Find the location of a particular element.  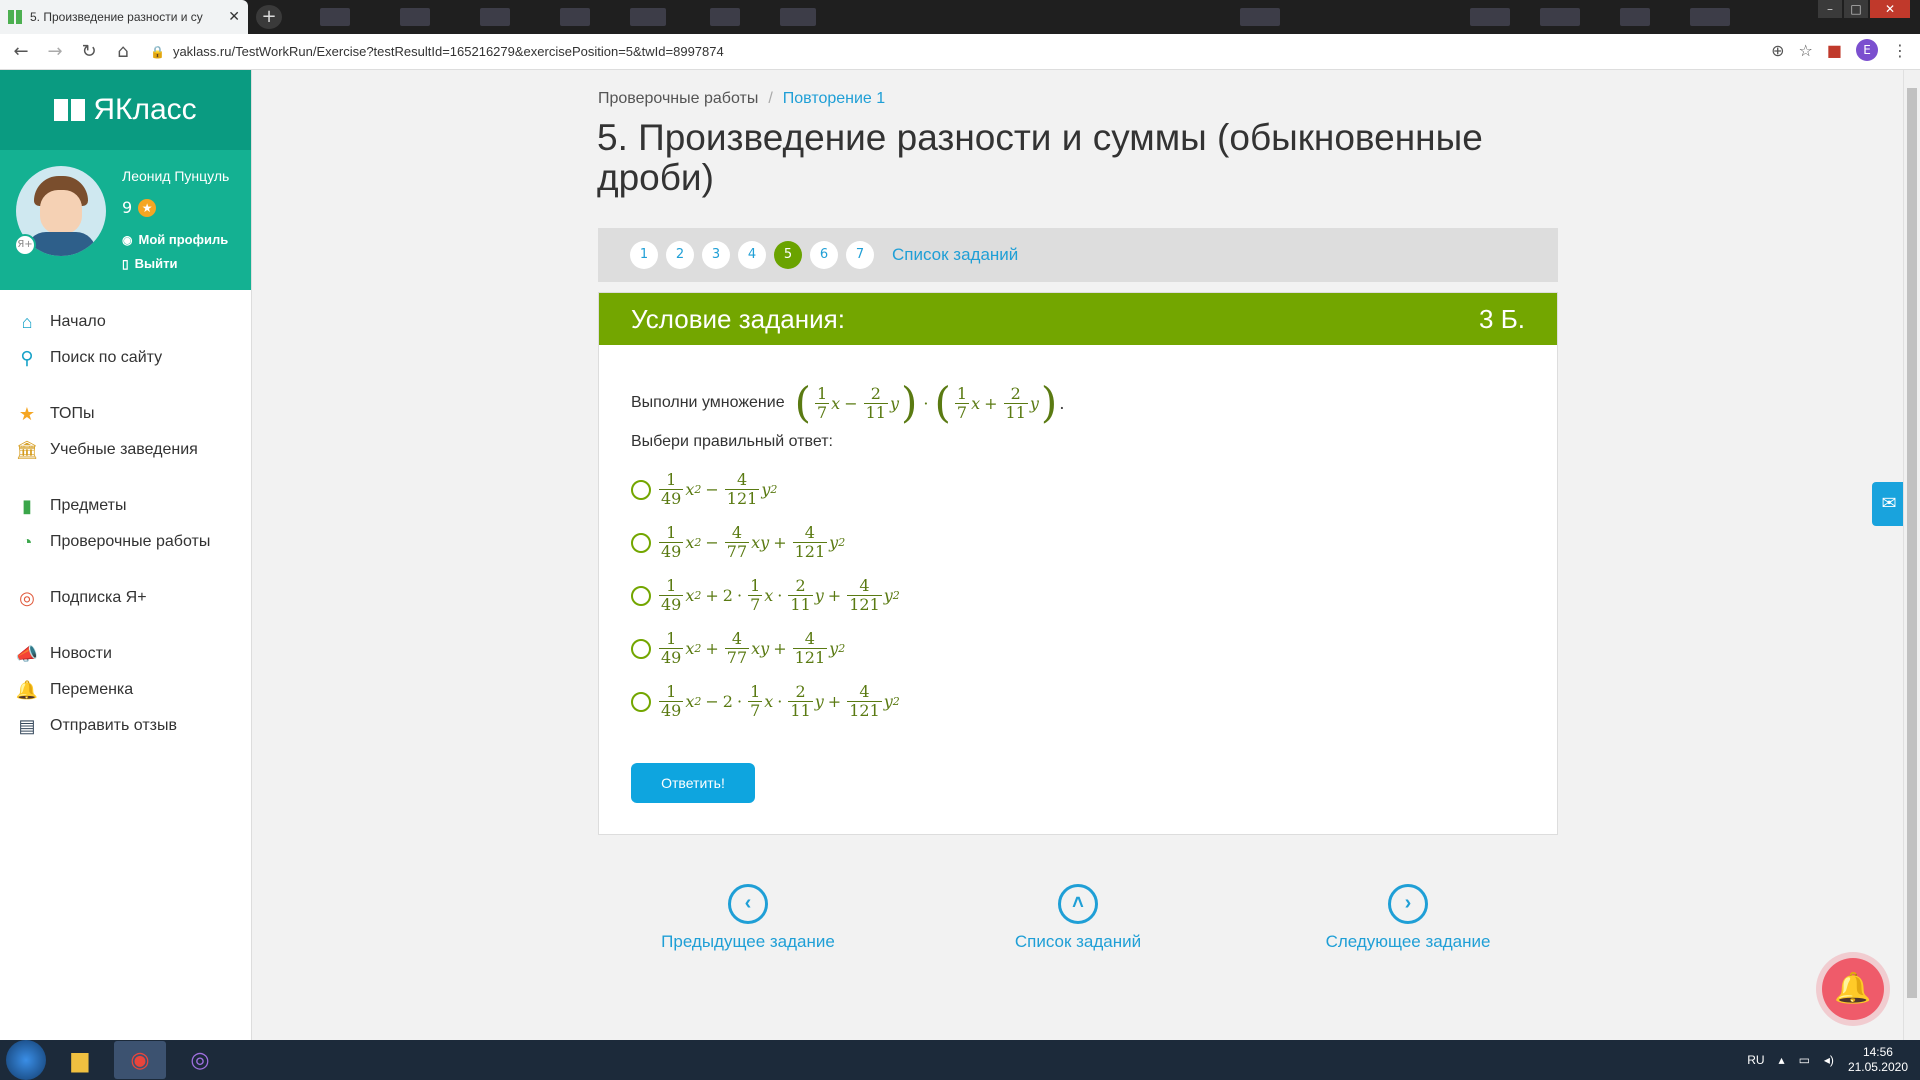

tab-close-icon: ✕ is located at coordinates (234, 17).